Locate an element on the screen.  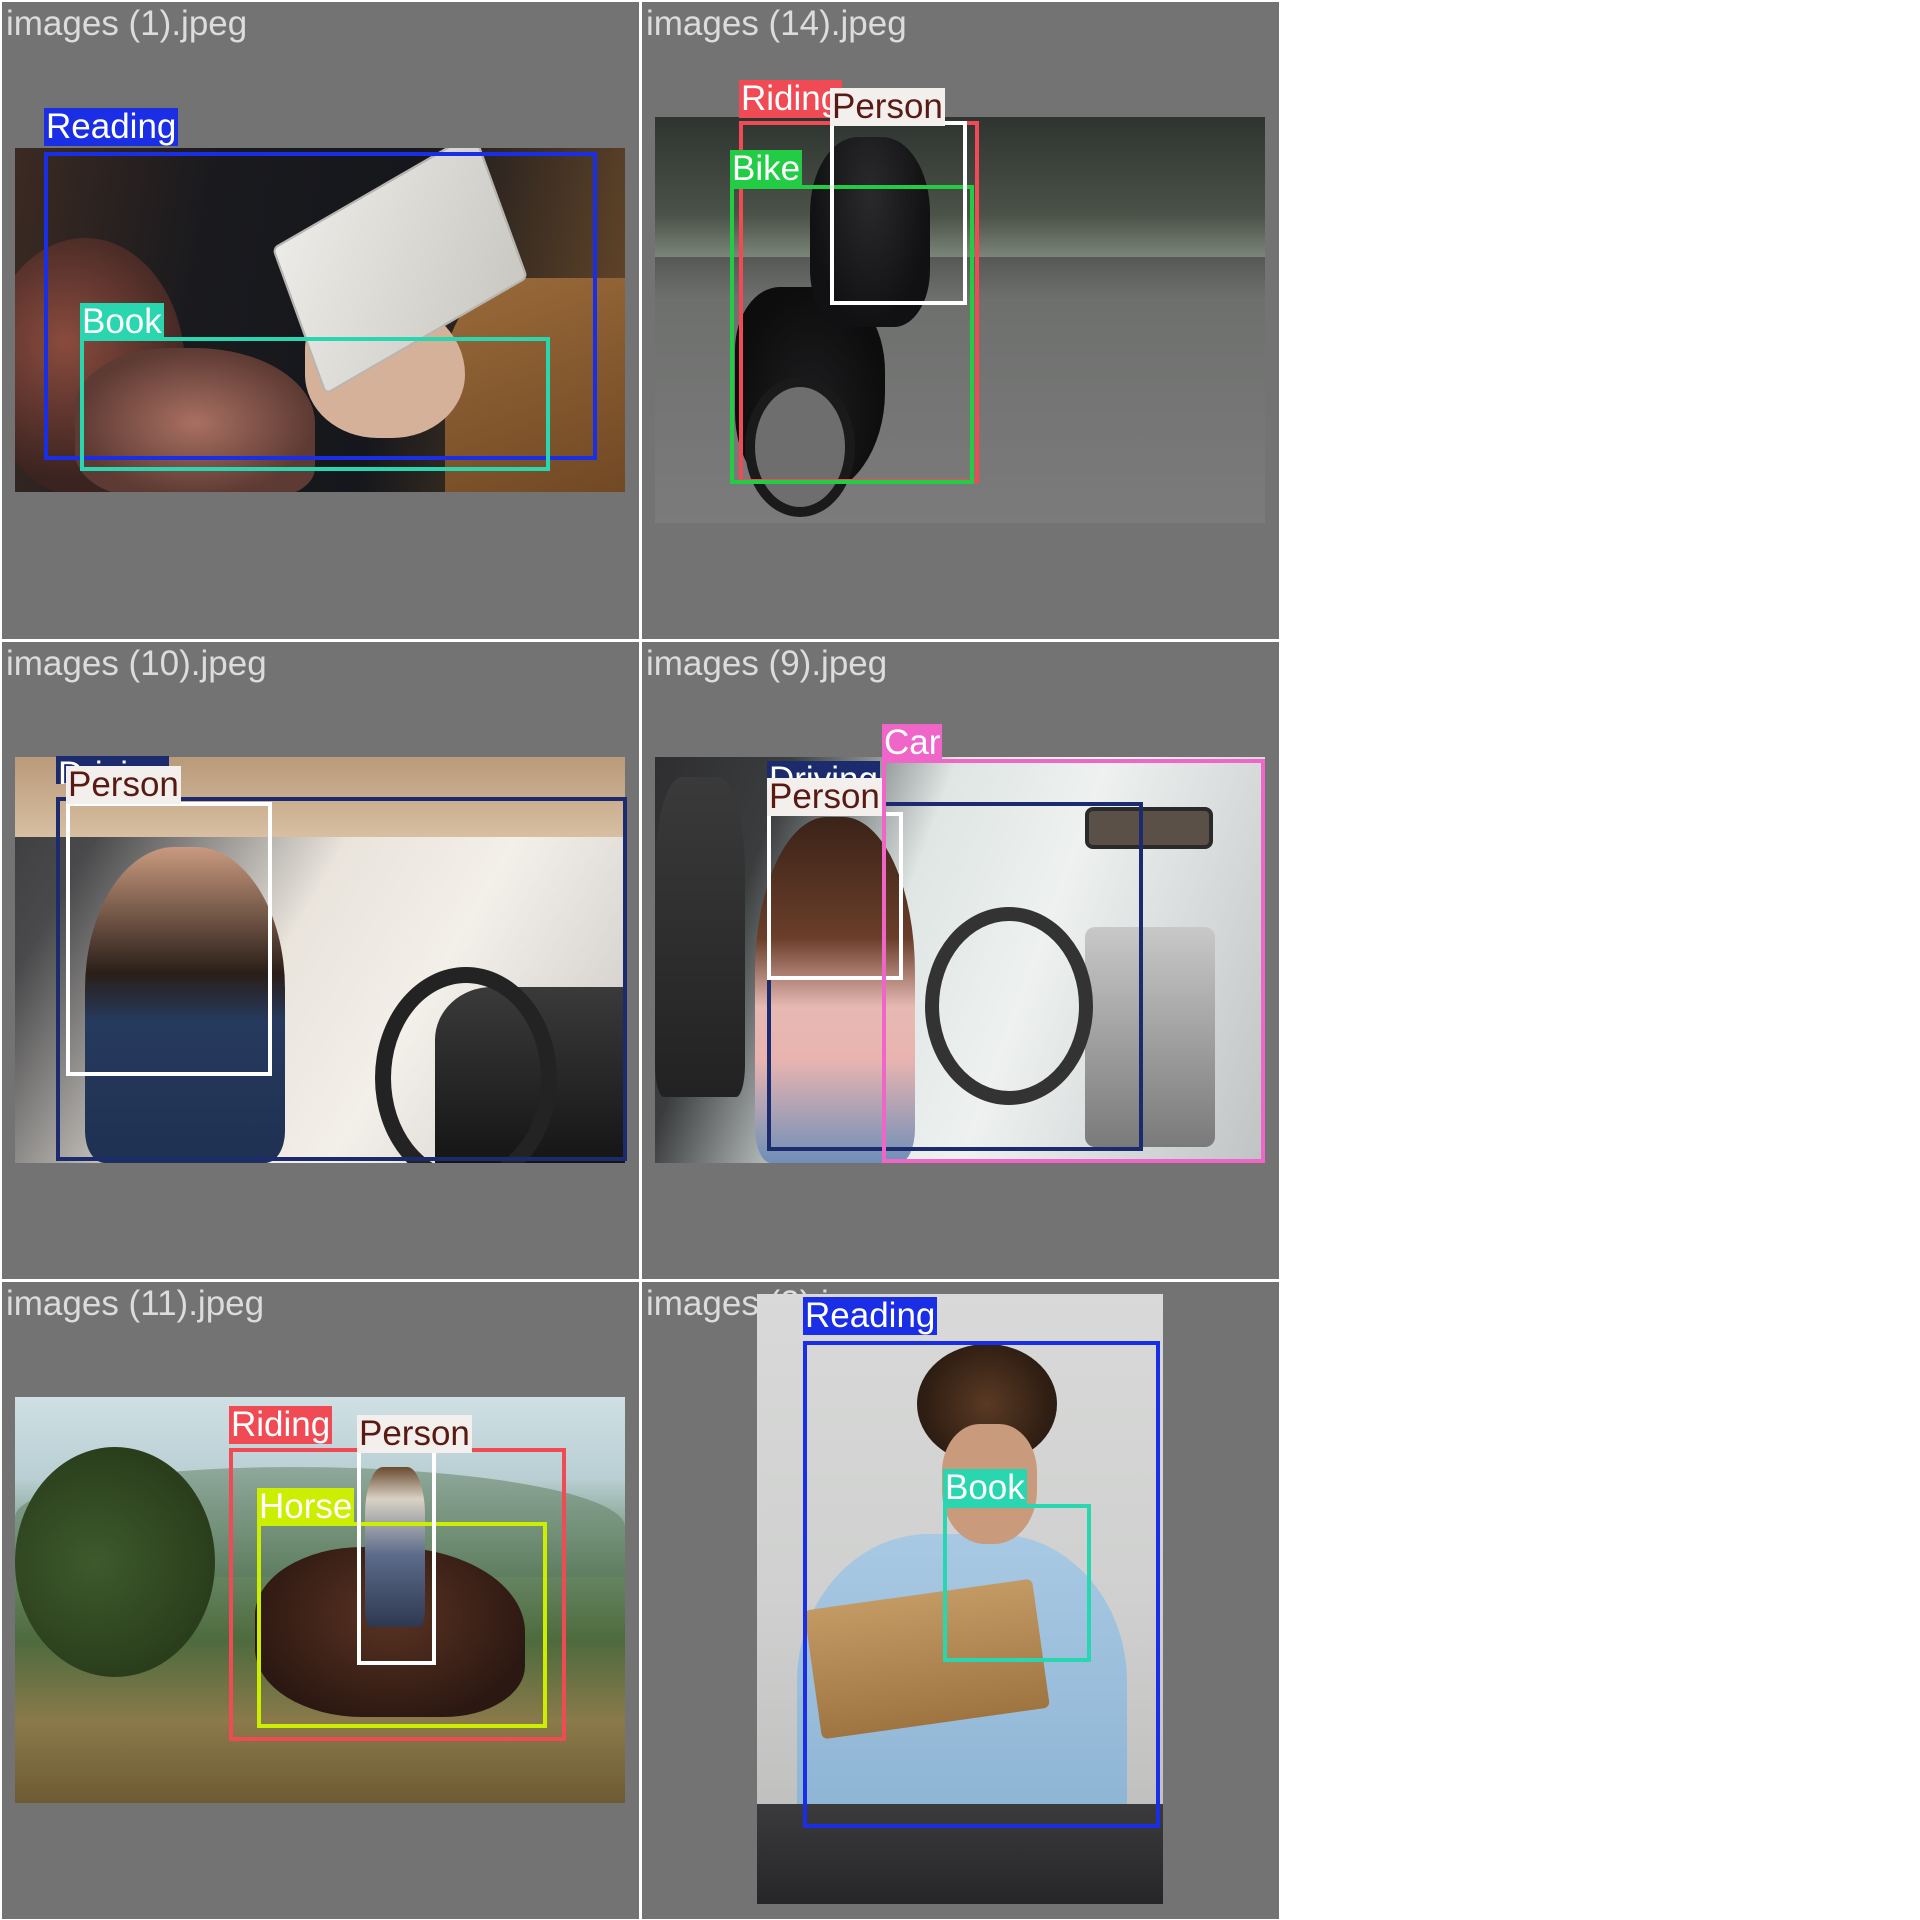
image-tile: images (14).jpeg Riding Bike Person is located at coordinates (960, 320).